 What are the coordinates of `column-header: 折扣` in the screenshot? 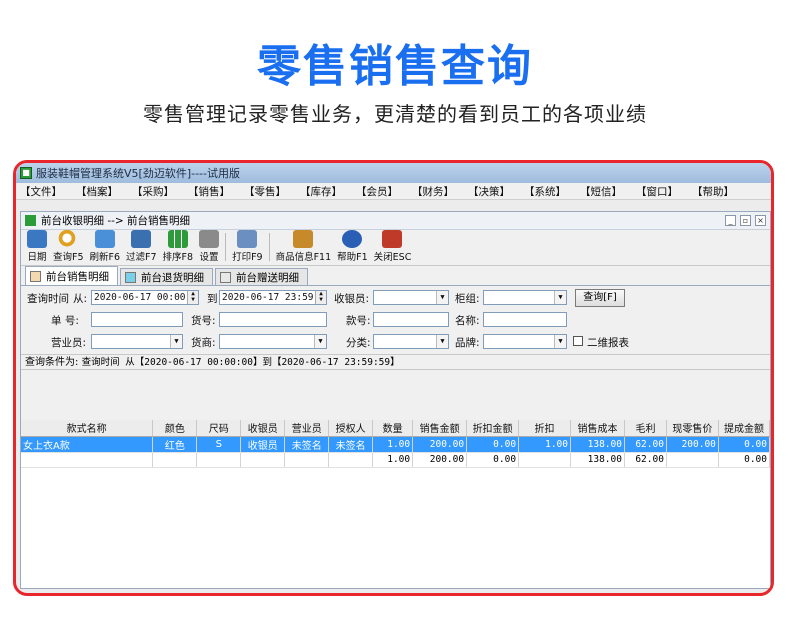 It's located at (544, 428).